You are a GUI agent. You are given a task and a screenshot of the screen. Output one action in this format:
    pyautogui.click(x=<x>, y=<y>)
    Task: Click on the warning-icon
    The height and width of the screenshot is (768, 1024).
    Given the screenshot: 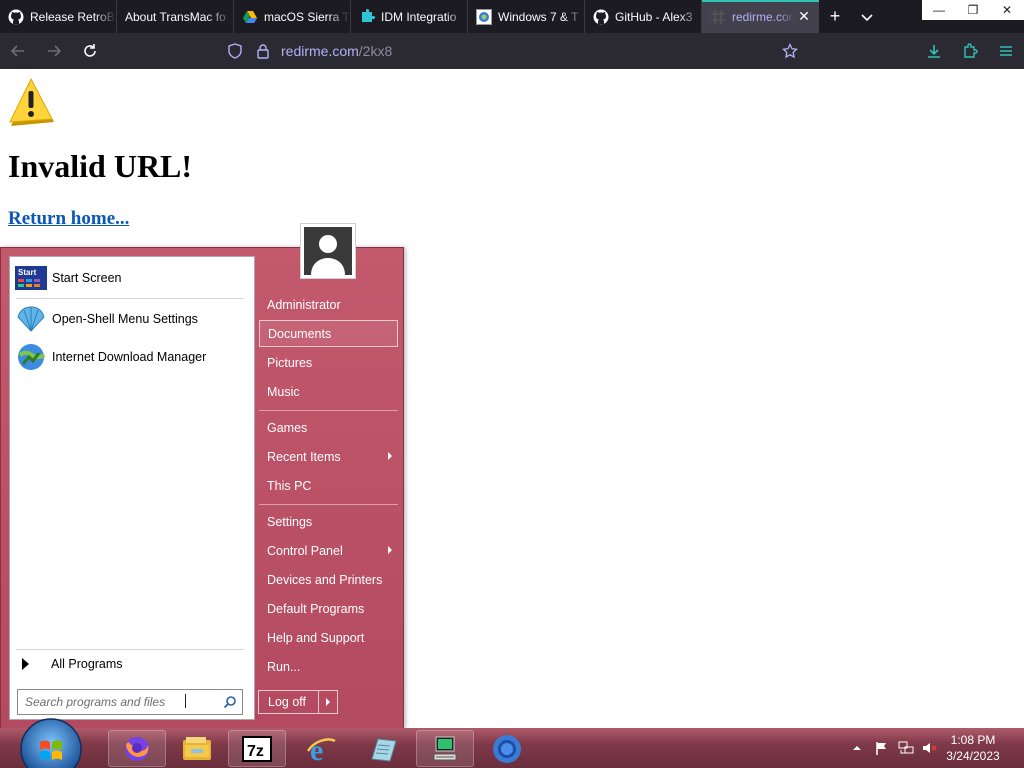 What is the action you would take?
    pyautogui.click(x=31, y=102)
    